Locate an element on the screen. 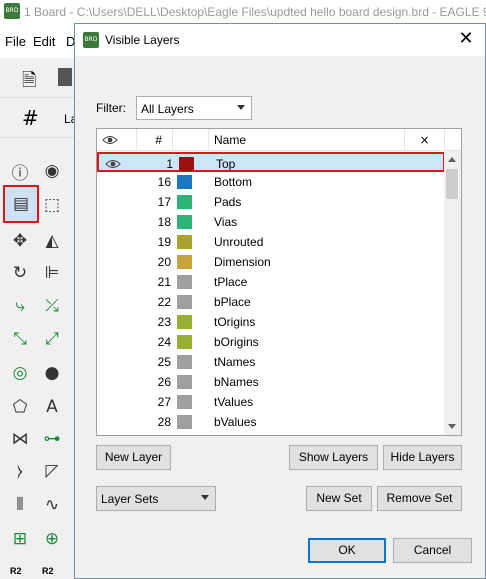 This screenshot has width=486, height=579. layer-row: 24 bOrigins is located at coordinates (271, 342).